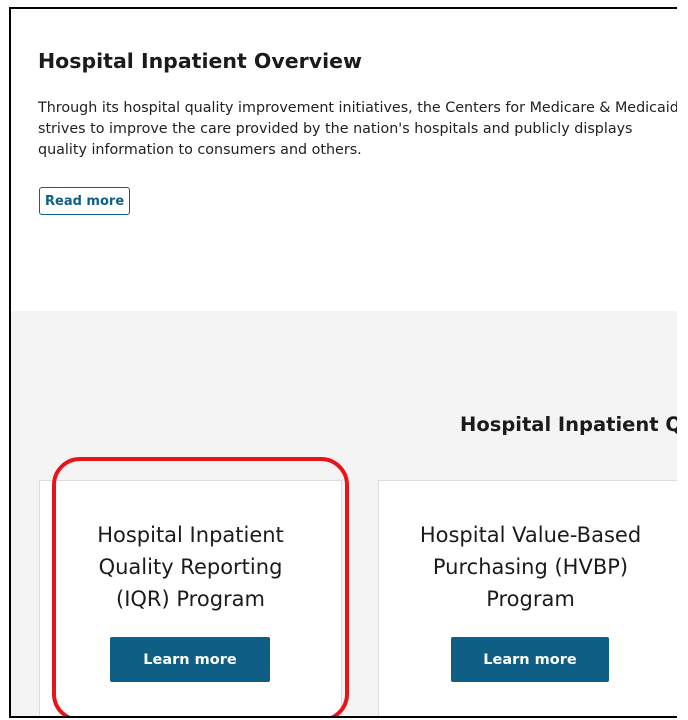 The image size is (688, 720). Describe the element at coordinates (530, 659) in the screenshot. I see `learn-more-button-hvbp: Learn more` at that location.